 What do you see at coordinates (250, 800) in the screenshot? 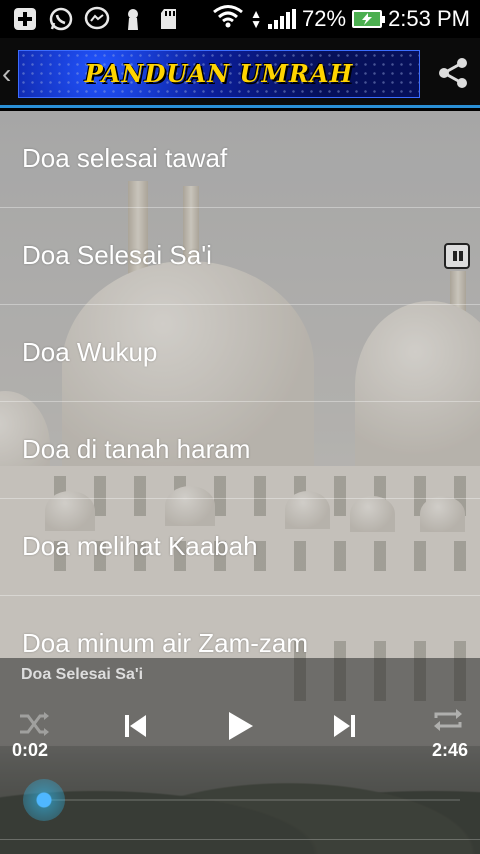
I see `seek-track` at bounding box center [250, 800].